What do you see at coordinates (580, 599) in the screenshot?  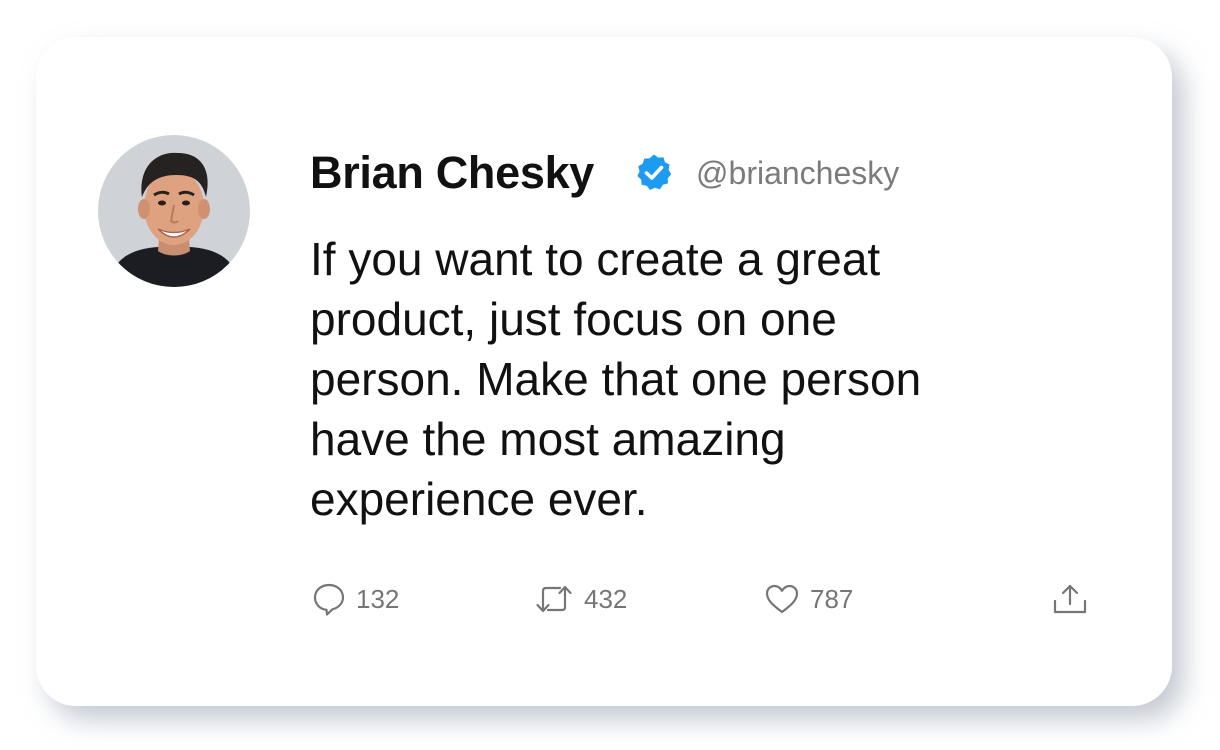 I see `retweet-button: 432` at bounding box center [580, 599].